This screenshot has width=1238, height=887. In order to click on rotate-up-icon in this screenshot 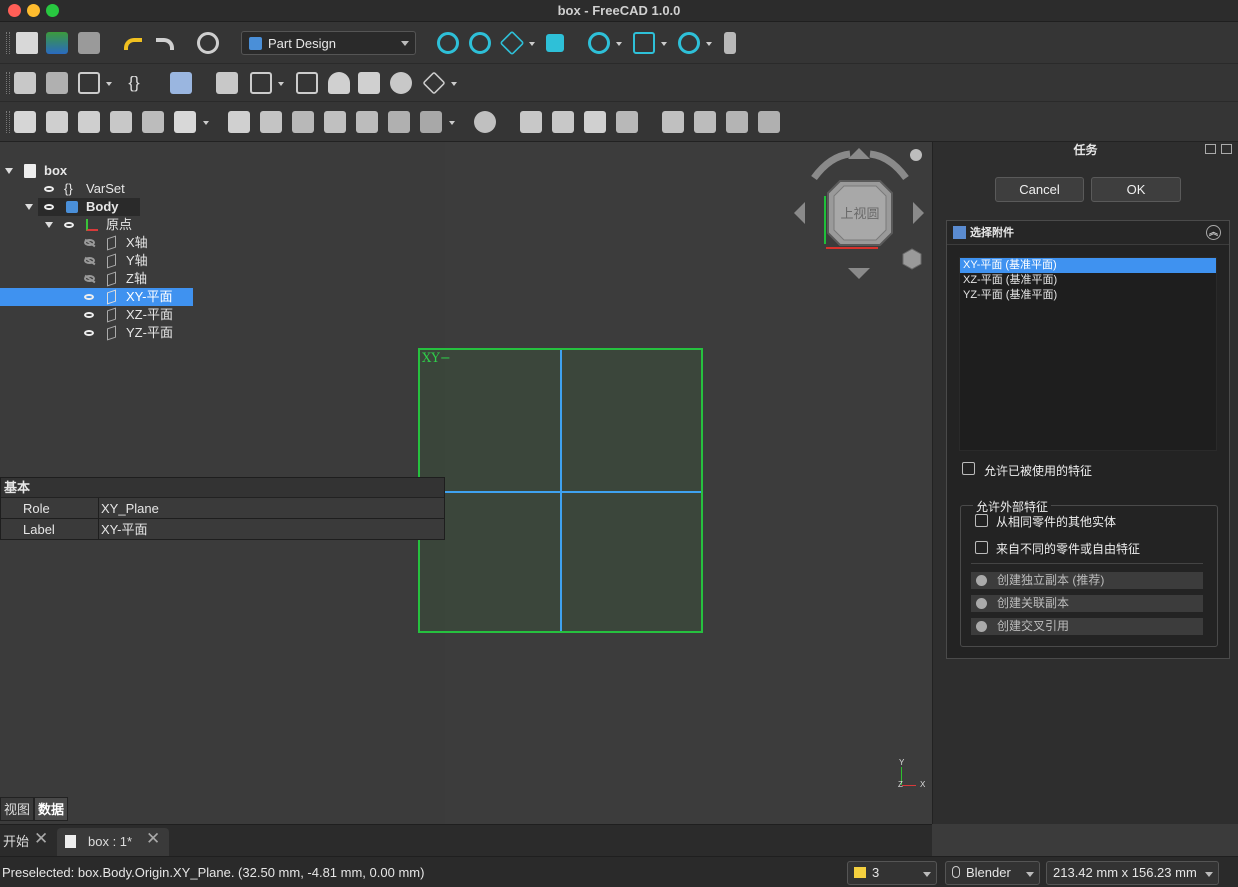, I will do `click(859, 153)`.